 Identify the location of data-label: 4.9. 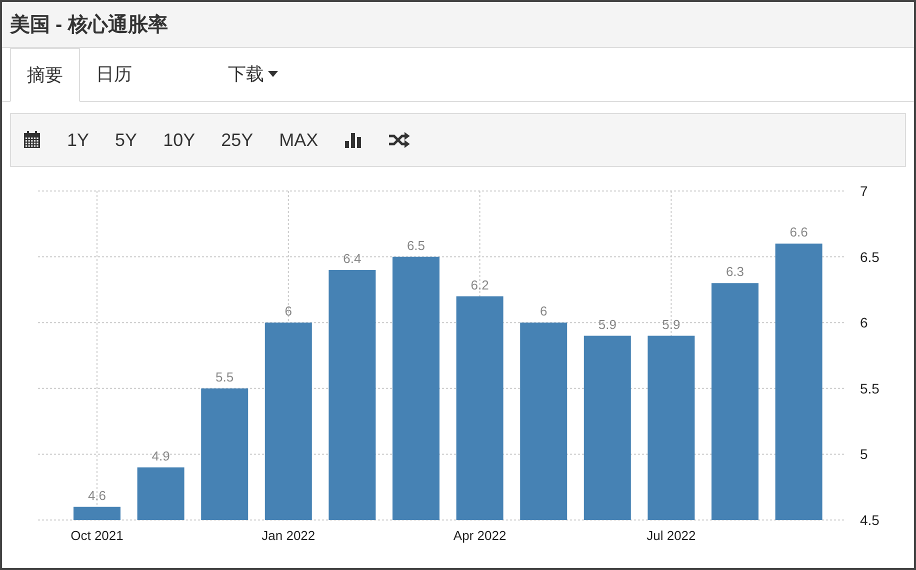
(161, 456).